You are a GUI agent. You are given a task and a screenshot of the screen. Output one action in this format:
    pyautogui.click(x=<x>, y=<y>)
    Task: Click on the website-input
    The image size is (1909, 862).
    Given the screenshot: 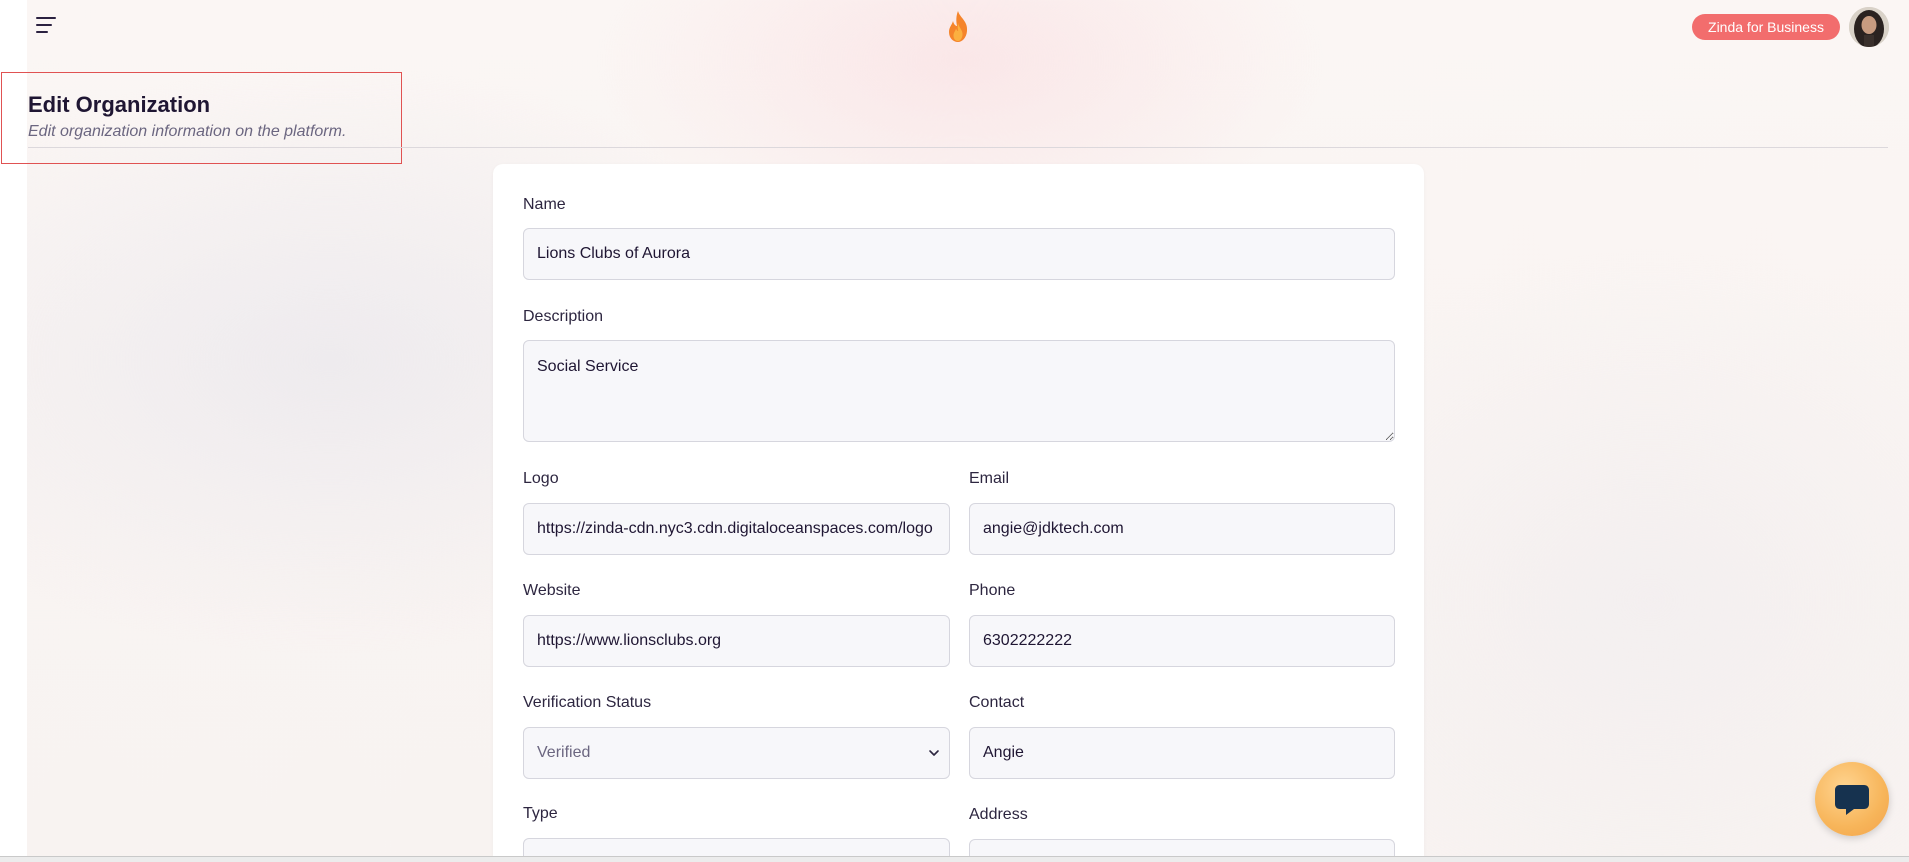 What is the action you would take?
    pyautogui.click(x=736, y=641)
    